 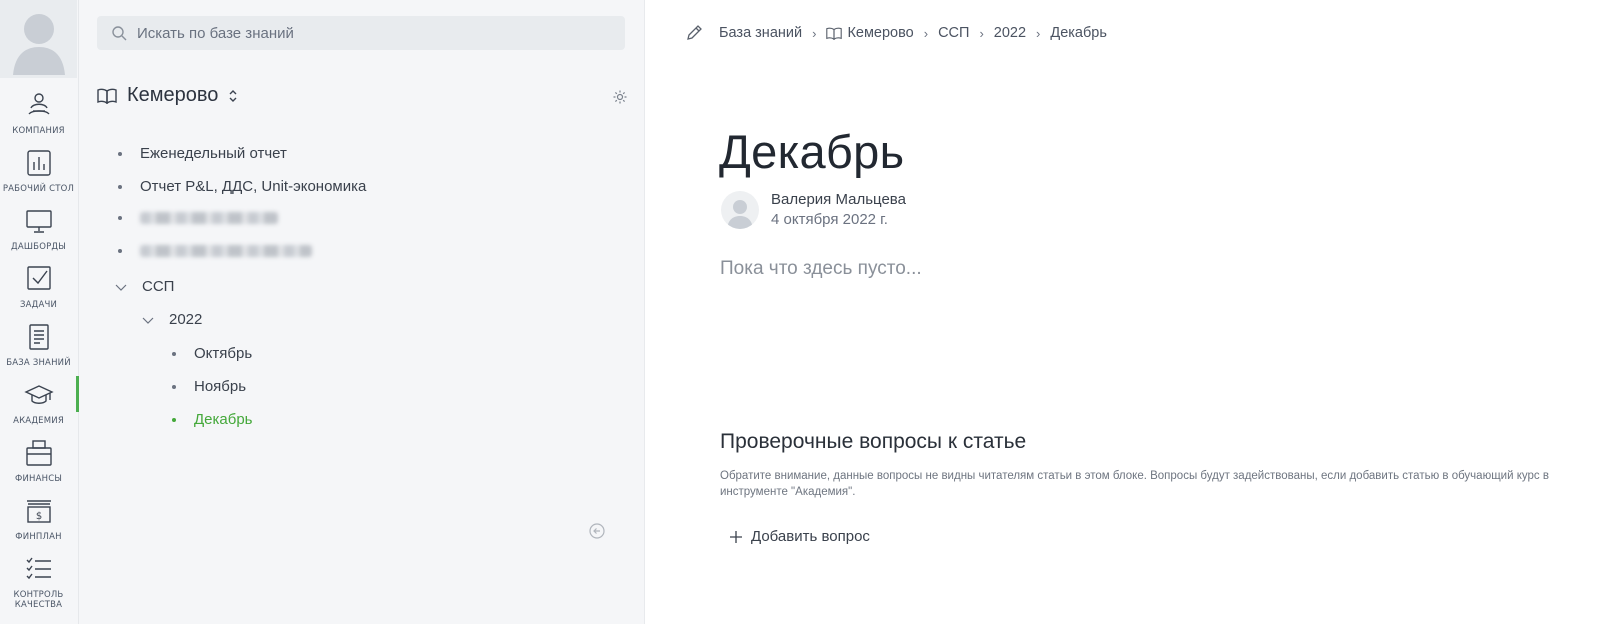 I want to click on breadcrumb-space: Кемерово, so click(x=870, y=33).